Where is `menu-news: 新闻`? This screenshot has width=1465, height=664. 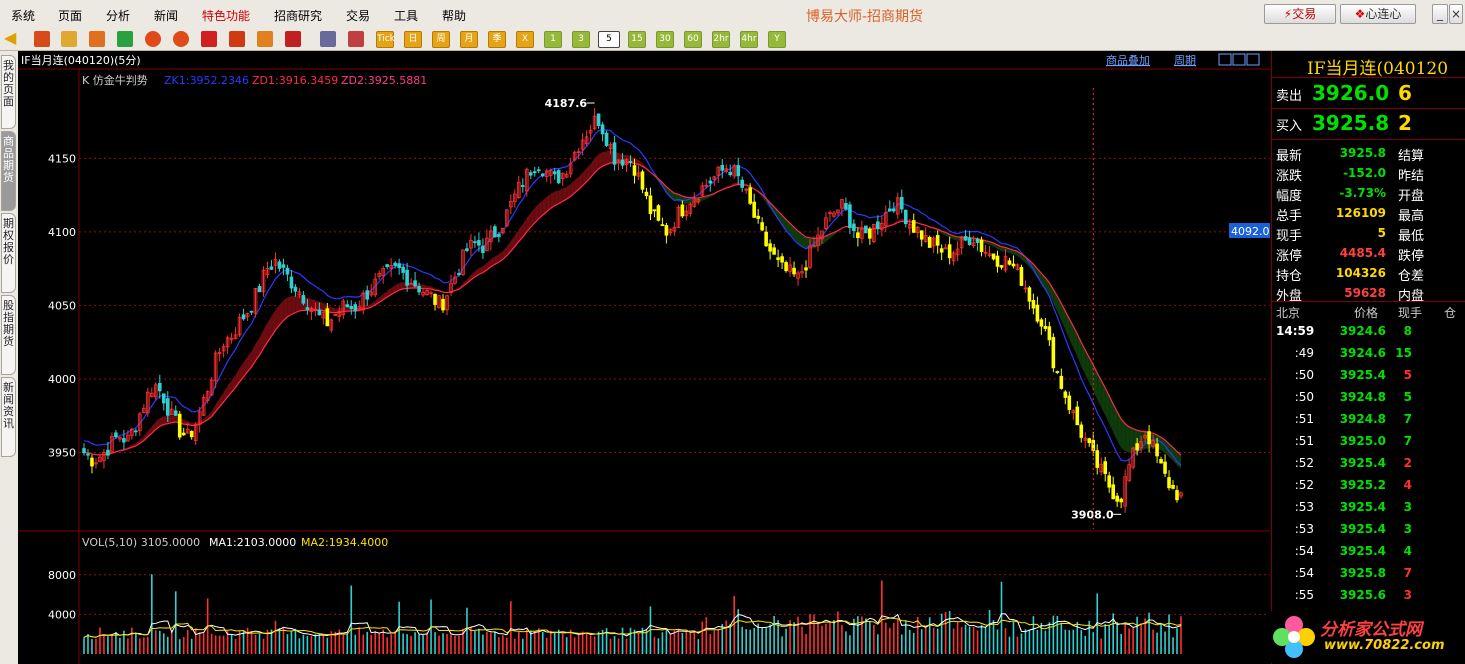
menu-news: 新闻 is located at coordinates (166, 15).